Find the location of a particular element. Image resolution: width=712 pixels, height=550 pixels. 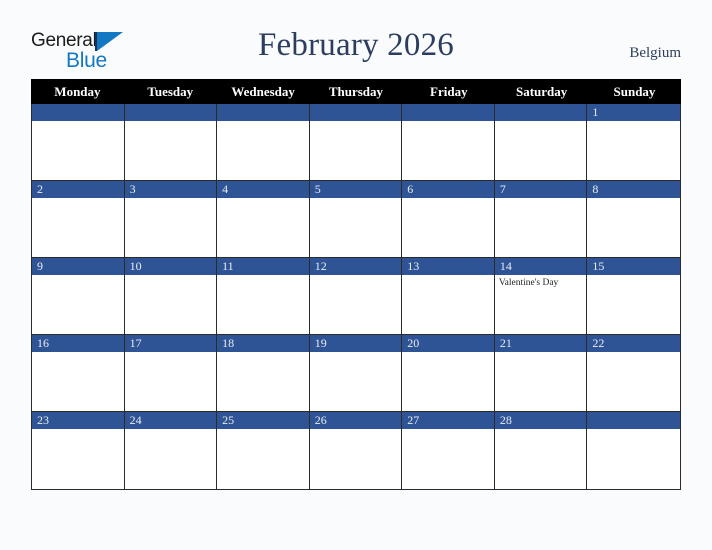

calendar-week-row: 23 24 25 26 27 28 is located at coordinates (356, 450).